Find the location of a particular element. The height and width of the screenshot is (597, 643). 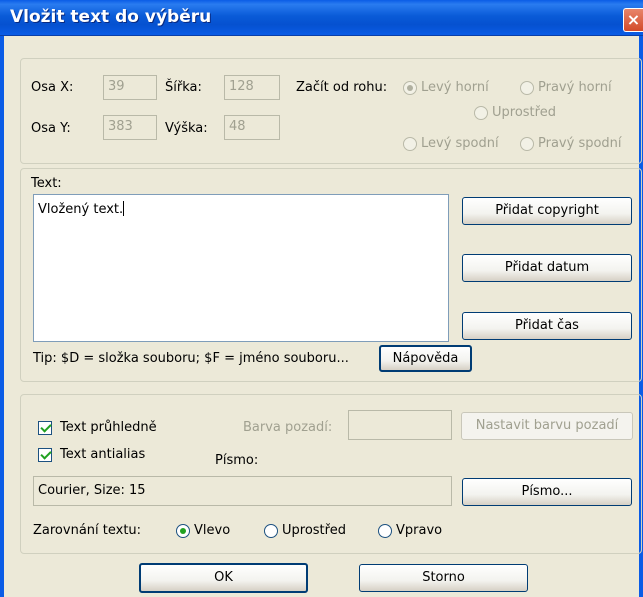

add-copyright-button: Přidat copyright is located at coordinates (547, 211).